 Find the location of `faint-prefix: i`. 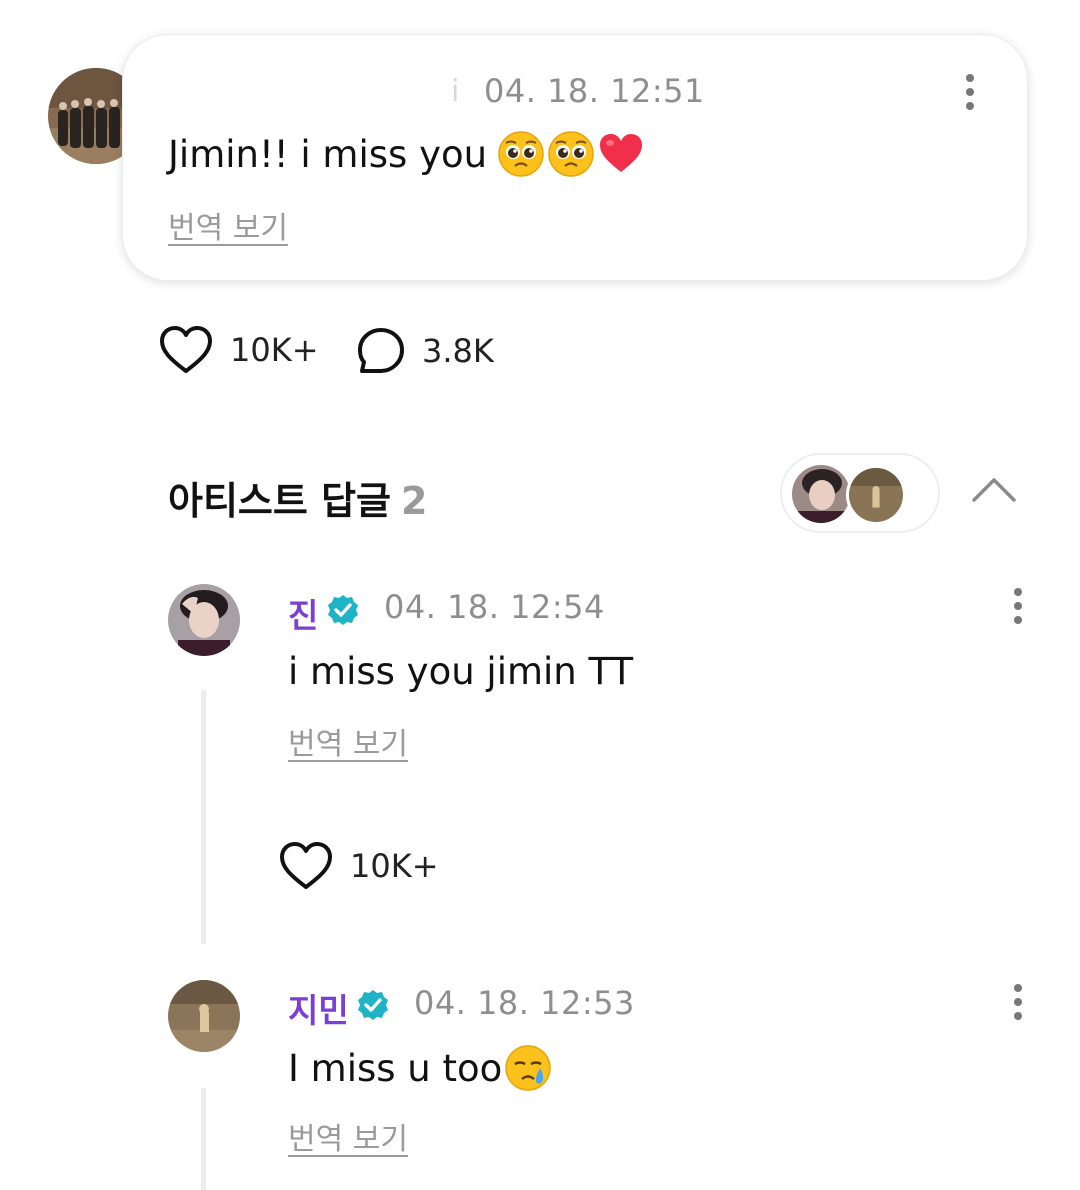

faint-prefix: i is located at coordinates (455, 91).